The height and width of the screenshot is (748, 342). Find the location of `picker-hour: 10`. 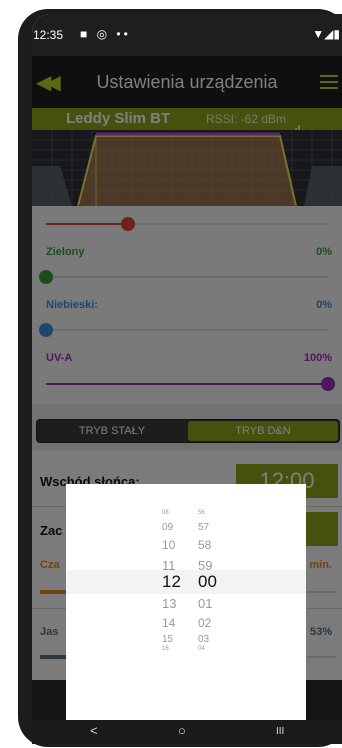

picker-hour: 10 is located at coordinates (168, 545).